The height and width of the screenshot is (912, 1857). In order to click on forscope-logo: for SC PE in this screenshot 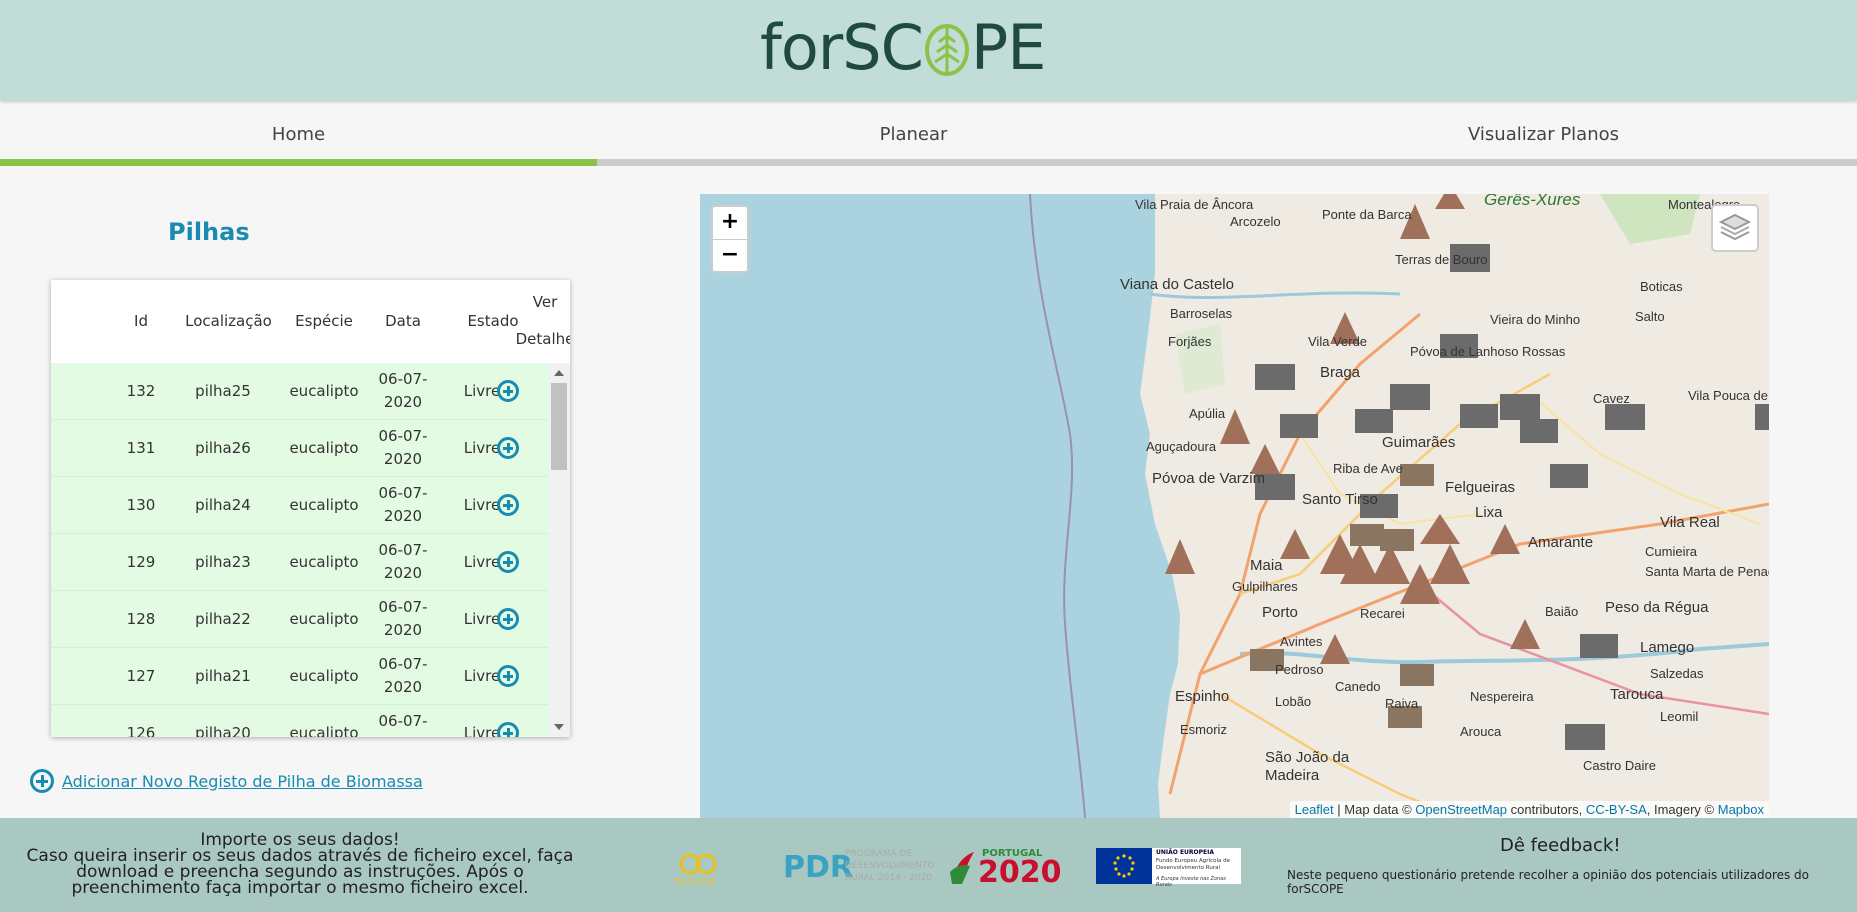, I will do `click(903, 47)`.